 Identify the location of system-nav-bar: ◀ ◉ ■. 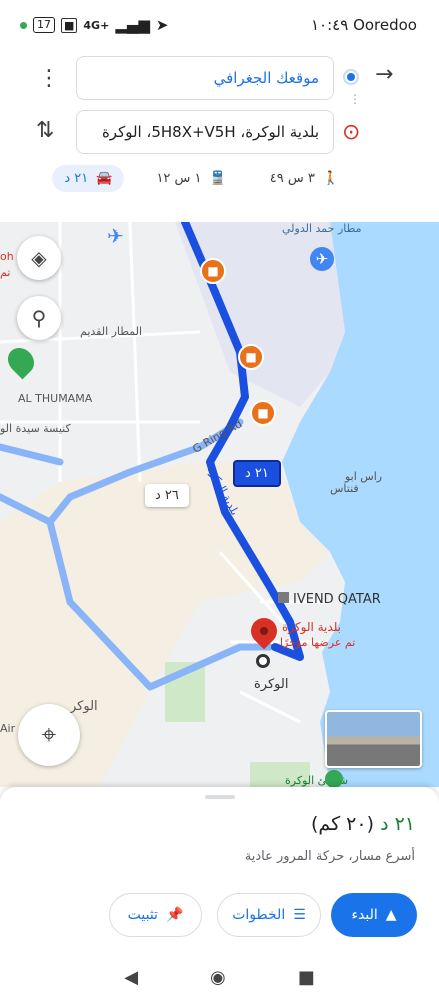
(219, 977).